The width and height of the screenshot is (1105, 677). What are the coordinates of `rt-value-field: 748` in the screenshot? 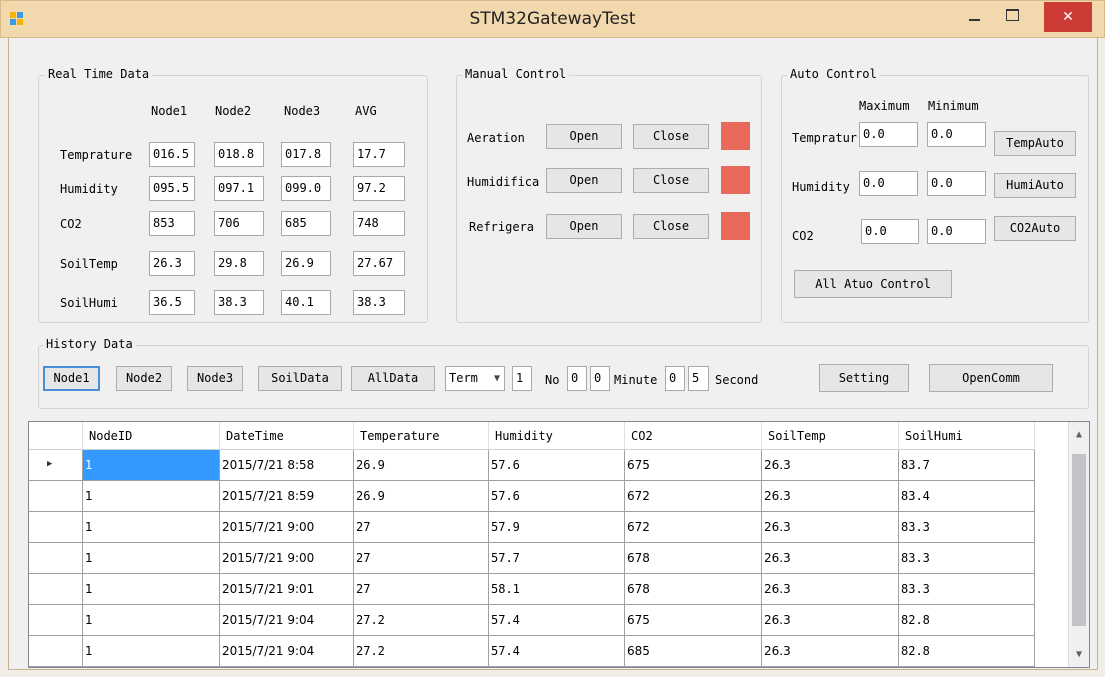 It's located at (379, 223).